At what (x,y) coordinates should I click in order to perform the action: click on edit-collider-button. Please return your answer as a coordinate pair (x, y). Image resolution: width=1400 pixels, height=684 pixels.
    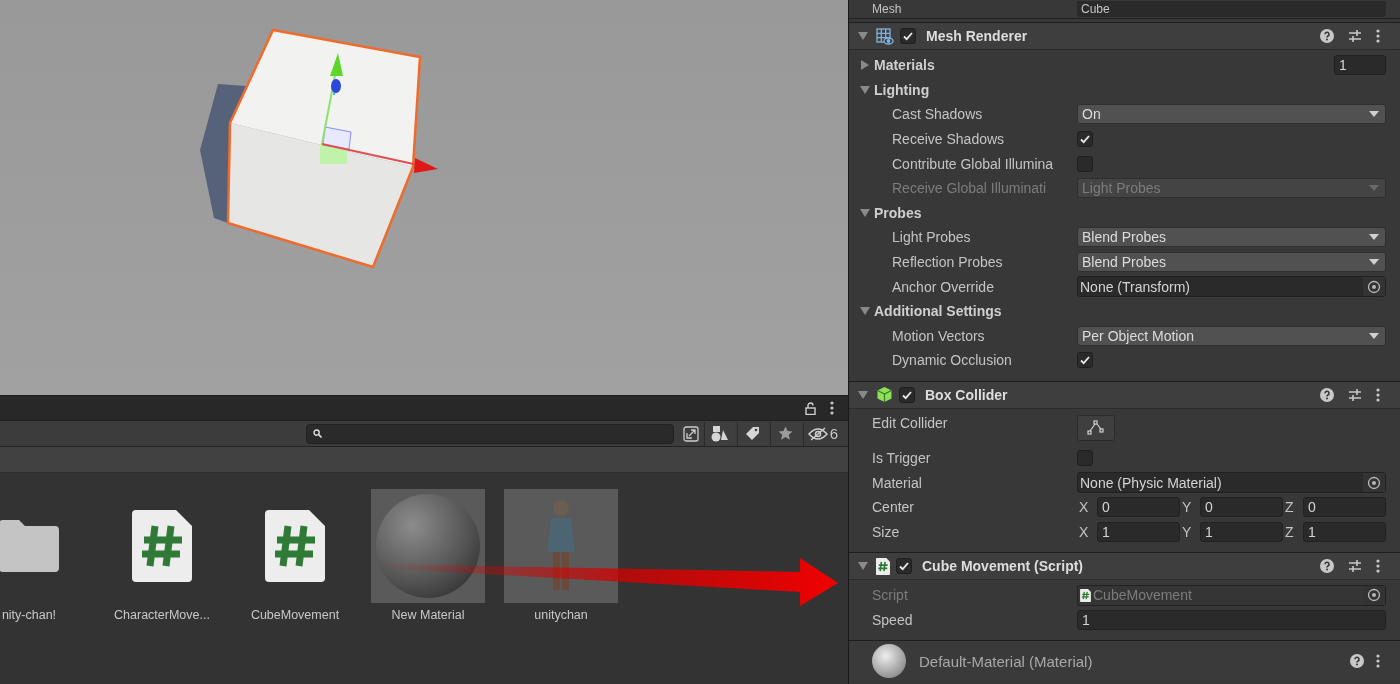
    Looking at the image, I should click on (1096, 427).